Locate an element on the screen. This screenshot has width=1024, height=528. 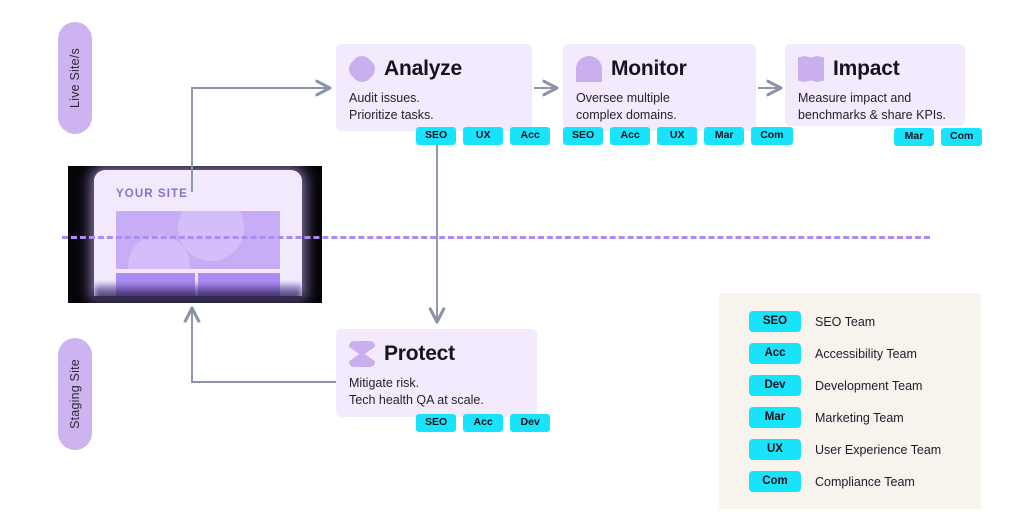
team-chips-monitor: SEO Acc UX Mar Com is located at coordinates (678, 136).